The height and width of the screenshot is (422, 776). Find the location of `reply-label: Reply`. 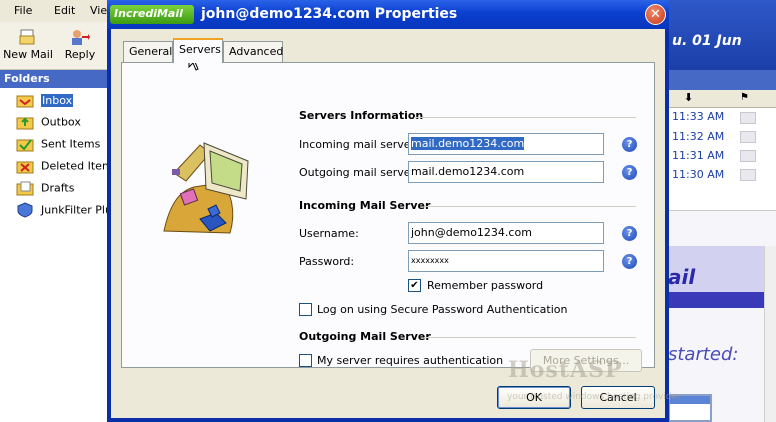

reply-label: Reply is located at coordinates (80, 54).